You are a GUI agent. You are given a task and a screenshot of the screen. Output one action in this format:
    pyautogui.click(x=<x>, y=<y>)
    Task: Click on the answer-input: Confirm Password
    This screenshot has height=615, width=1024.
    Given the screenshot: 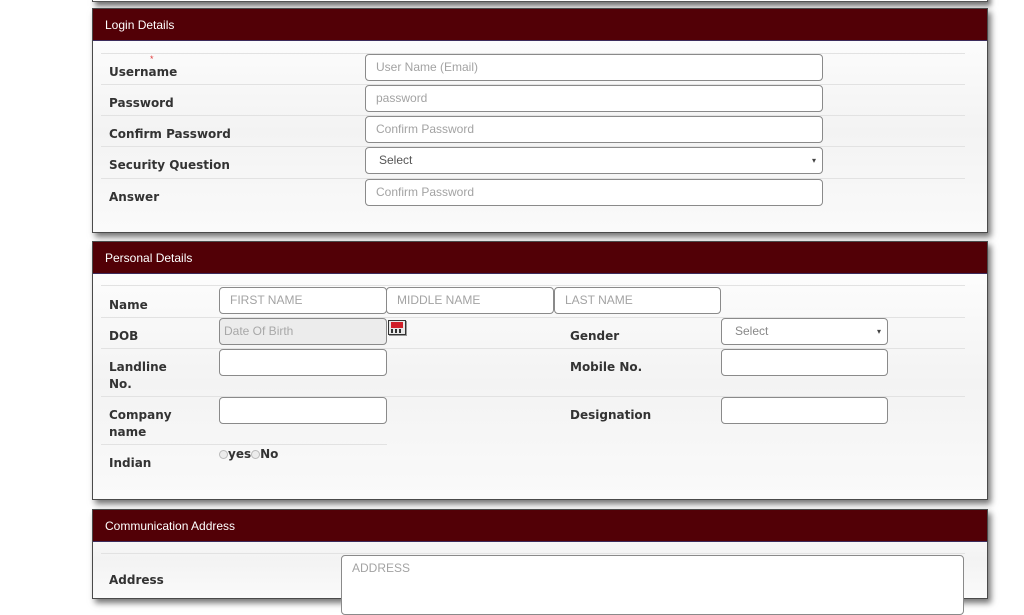 What is the action you would take?
    pyautogui.click(x=594, y=192)
    